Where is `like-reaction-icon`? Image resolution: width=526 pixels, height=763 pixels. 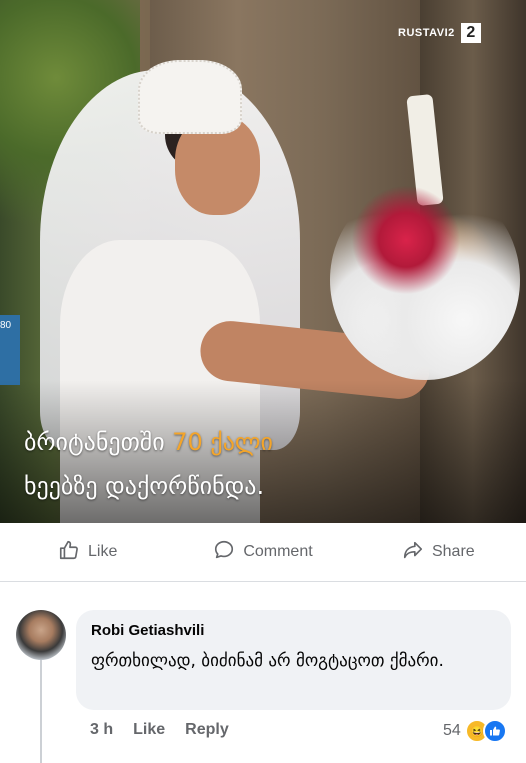
like-reaction-icon is located at coordinates (494, 731).